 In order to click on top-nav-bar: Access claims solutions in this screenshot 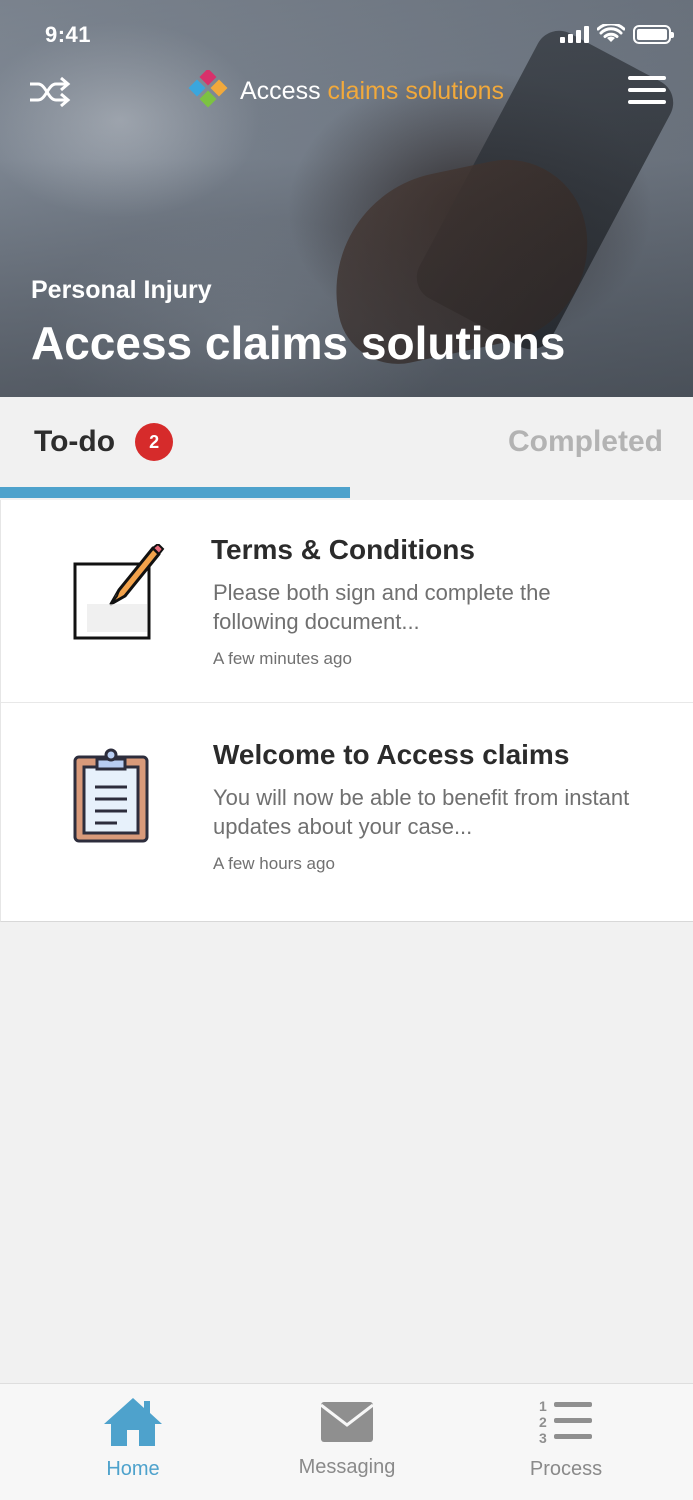, I will do `click(346, 92)`.